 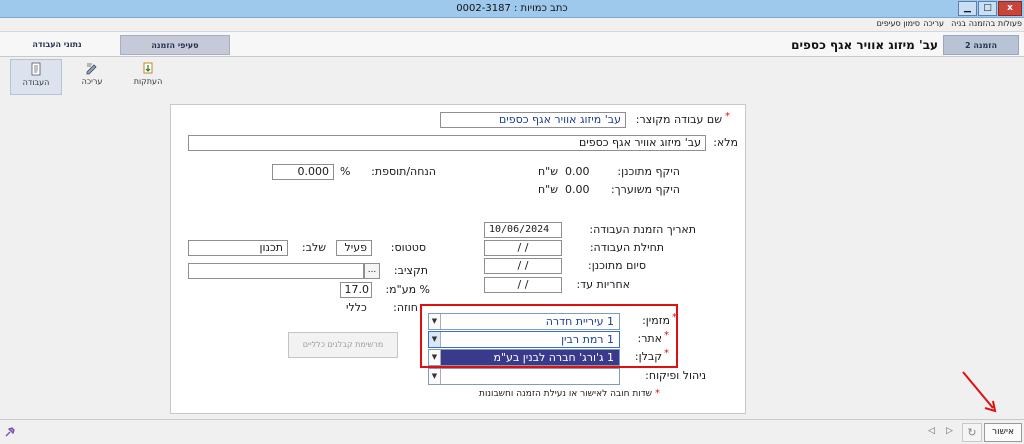 What do you see at coordinates (577, 171) in the screenshot?
I see `planned-scope-value: 0.00` at bounding box center [577, 171].